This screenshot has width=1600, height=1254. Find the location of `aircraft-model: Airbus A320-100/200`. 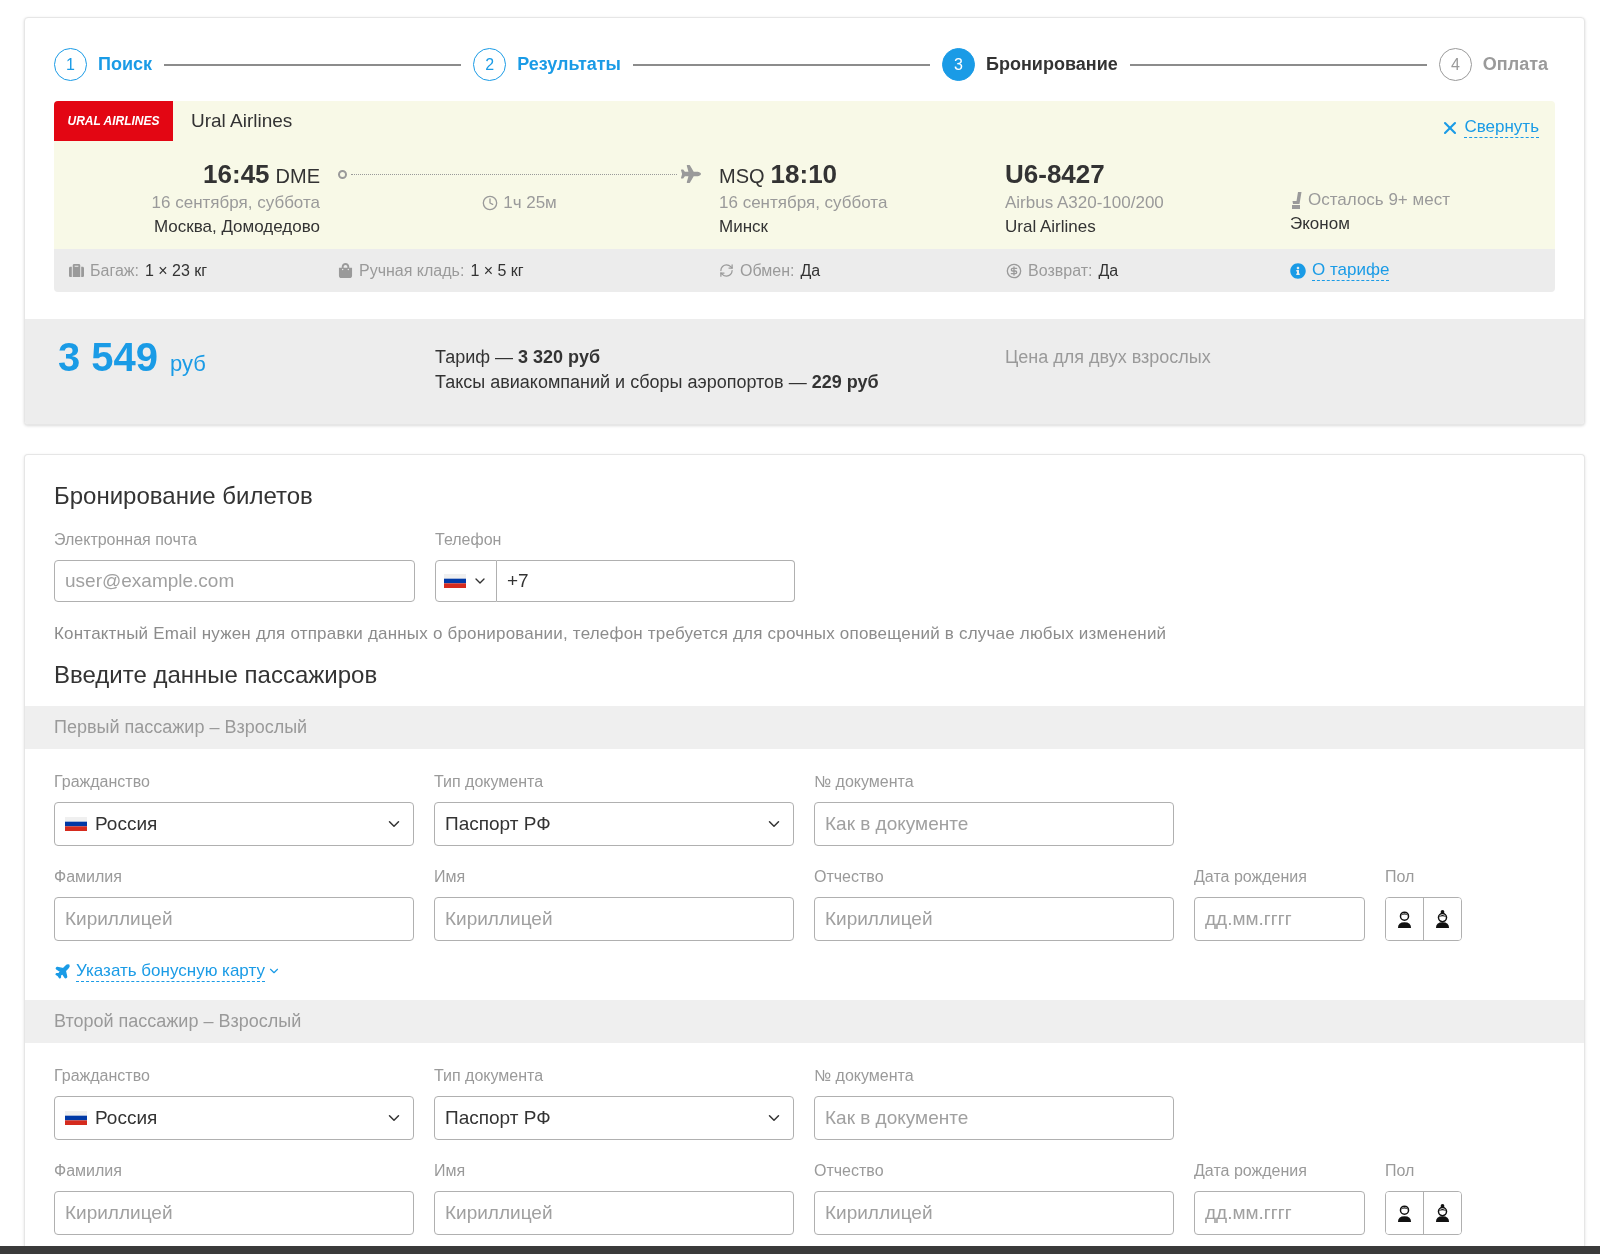

aircraft-model: Airbus A320-100/200 is located at coordinates (1084, 203).